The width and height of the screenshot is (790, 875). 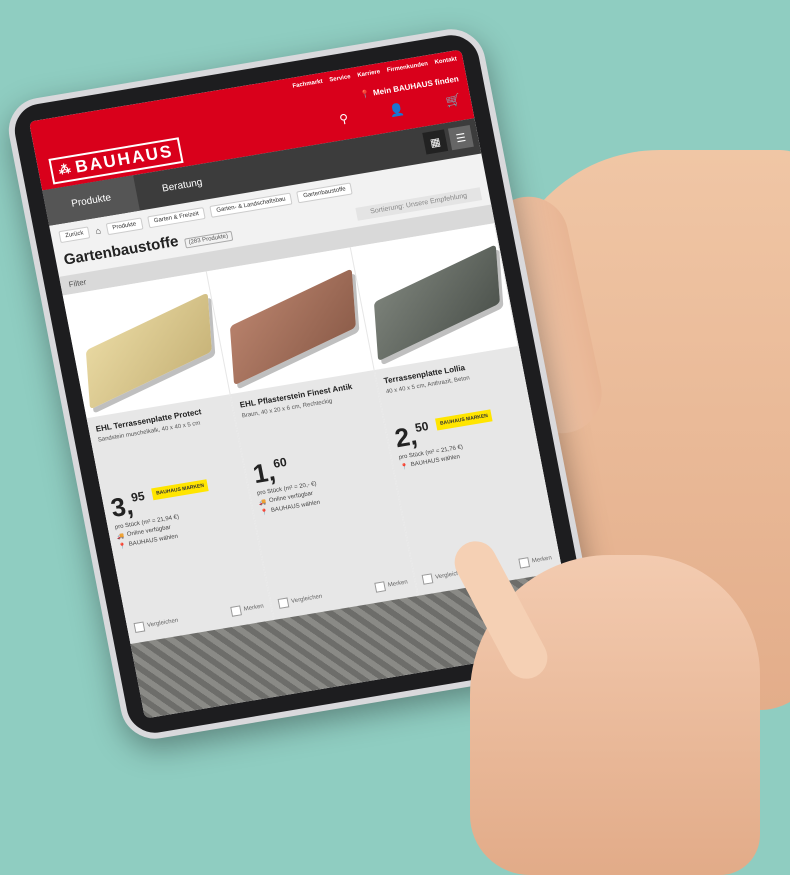 What do you see at coordinates (292, 327) in the screenshot?
I see `paving-stone-image` at bounding box center [292, 327].